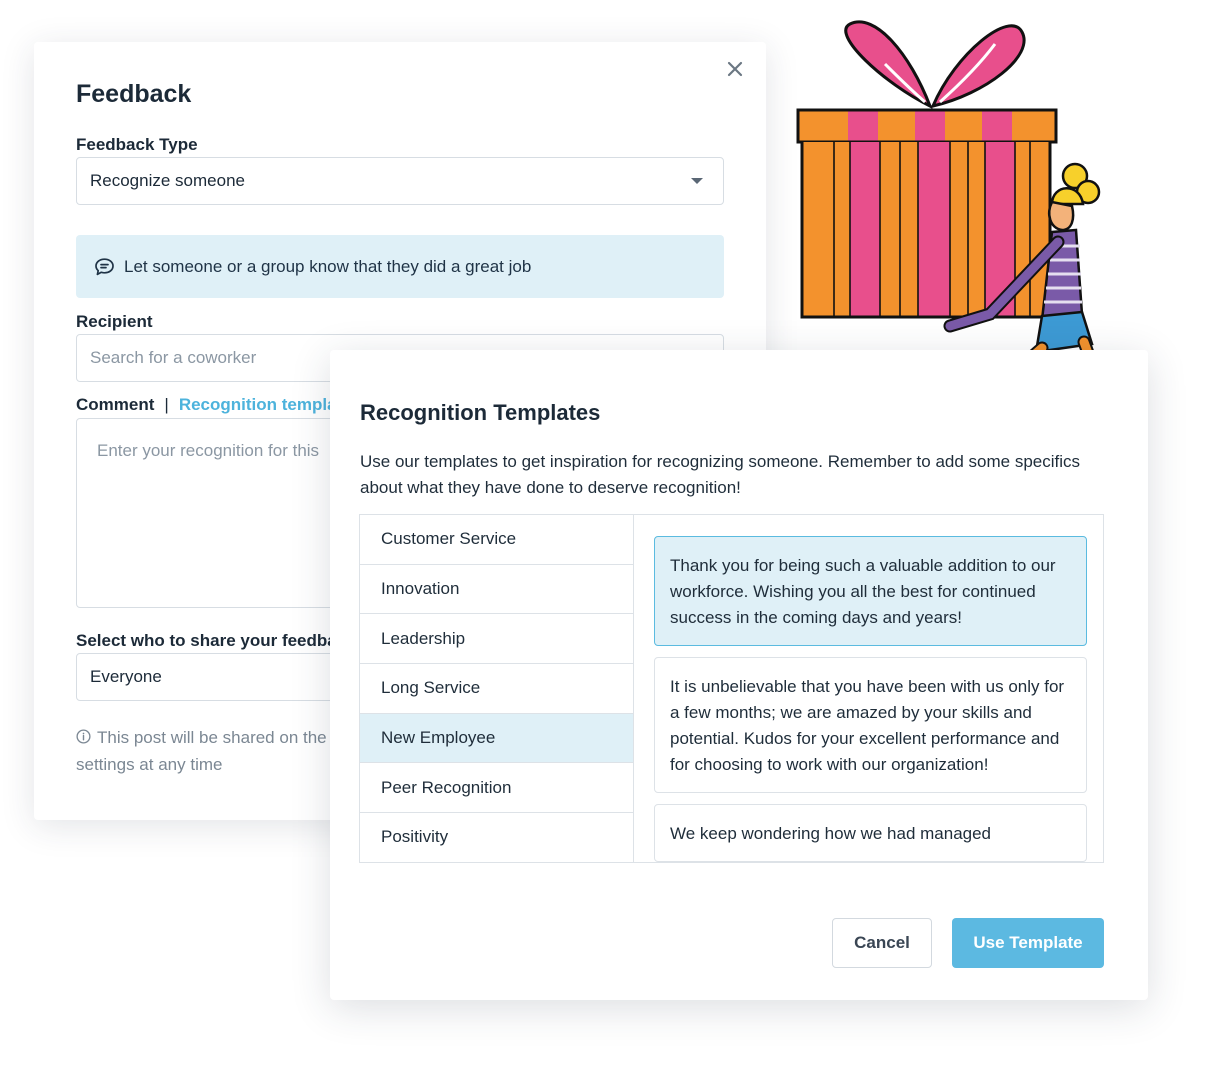 The image size is (1218, 1082). Describe the element at coordinates (496, 837) in the screenshot. I see `category-positivity: Positivity` at that location.